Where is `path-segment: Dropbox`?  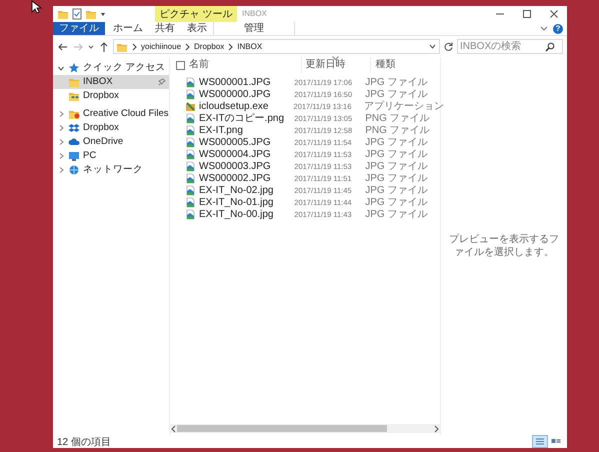
path-segment: Dropbox is located at coordinates (209, 46).